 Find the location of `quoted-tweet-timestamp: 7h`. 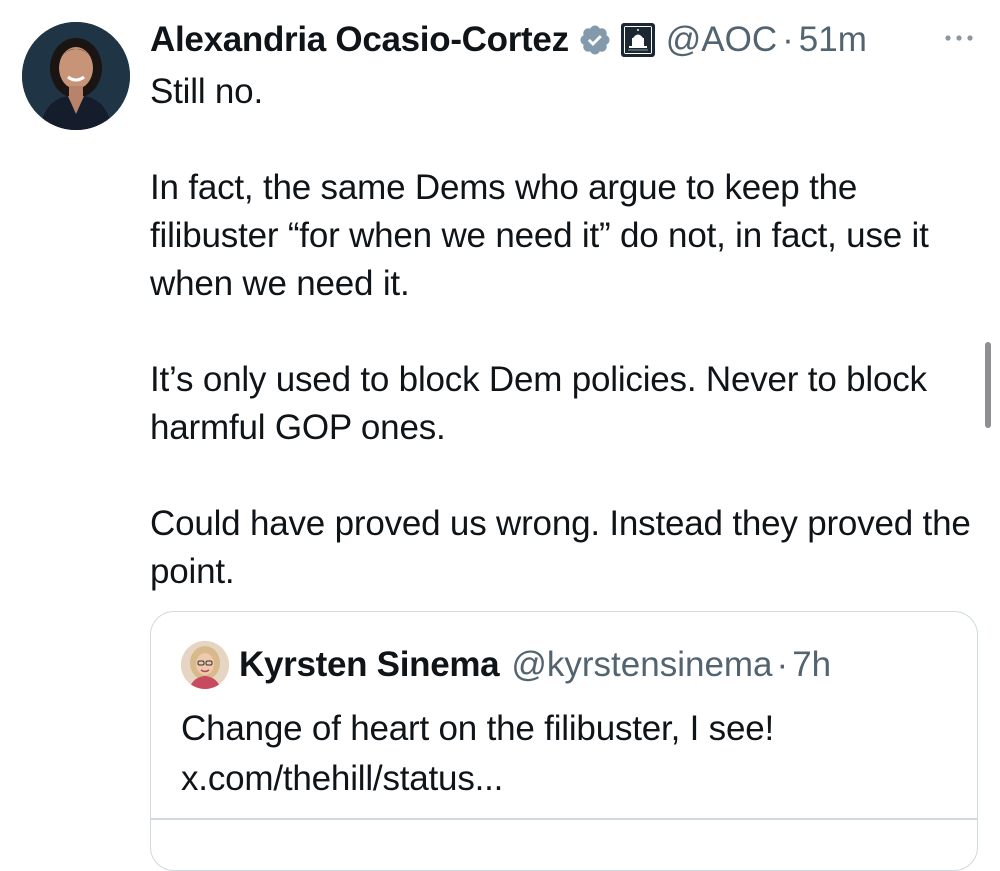

quoted-tweet-timestamp: 7h is located at coordinates (811, 665).